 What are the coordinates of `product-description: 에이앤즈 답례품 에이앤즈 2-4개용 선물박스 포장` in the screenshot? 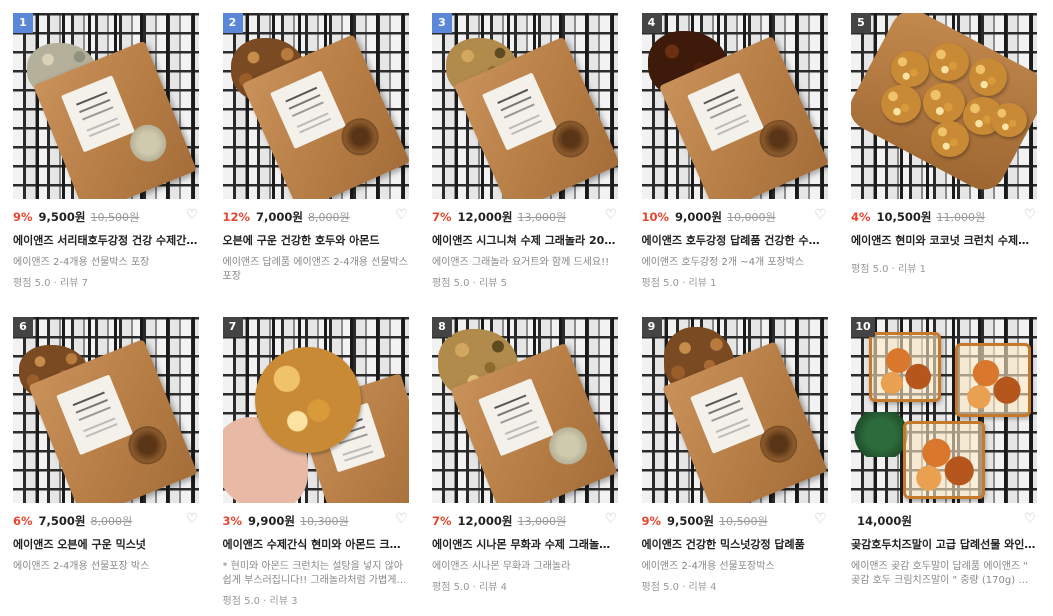 It's located at (315, 269).